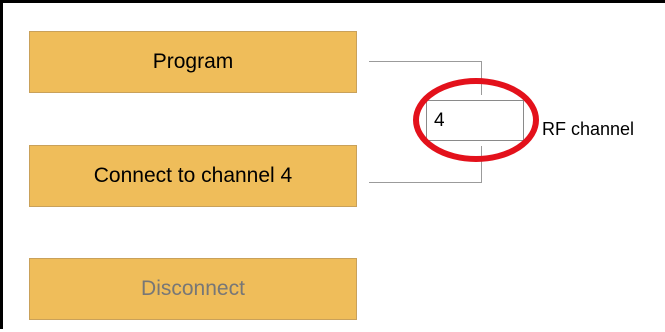 The image size is (665, 332). What do you see at coordinates (193, 289) in the screenshot?
I see `disconnect-button: Disconnect` at bounding box center [193, 289].